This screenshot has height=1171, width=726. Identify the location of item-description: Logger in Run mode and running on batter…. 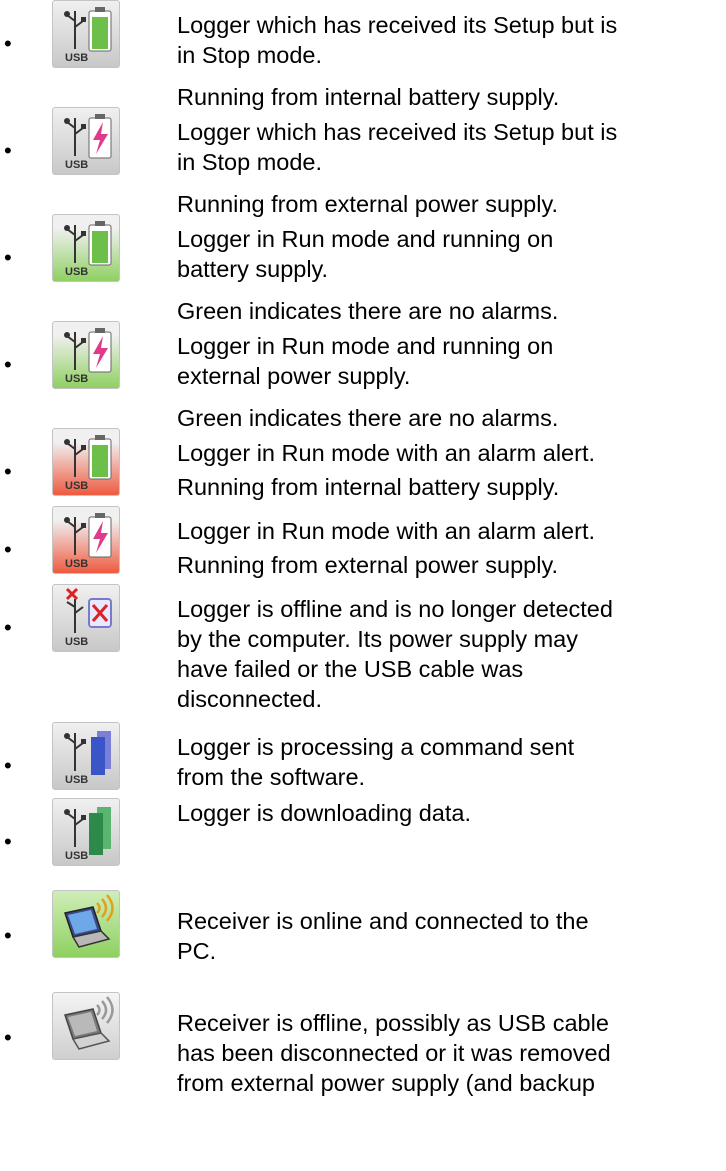
(451, 275).